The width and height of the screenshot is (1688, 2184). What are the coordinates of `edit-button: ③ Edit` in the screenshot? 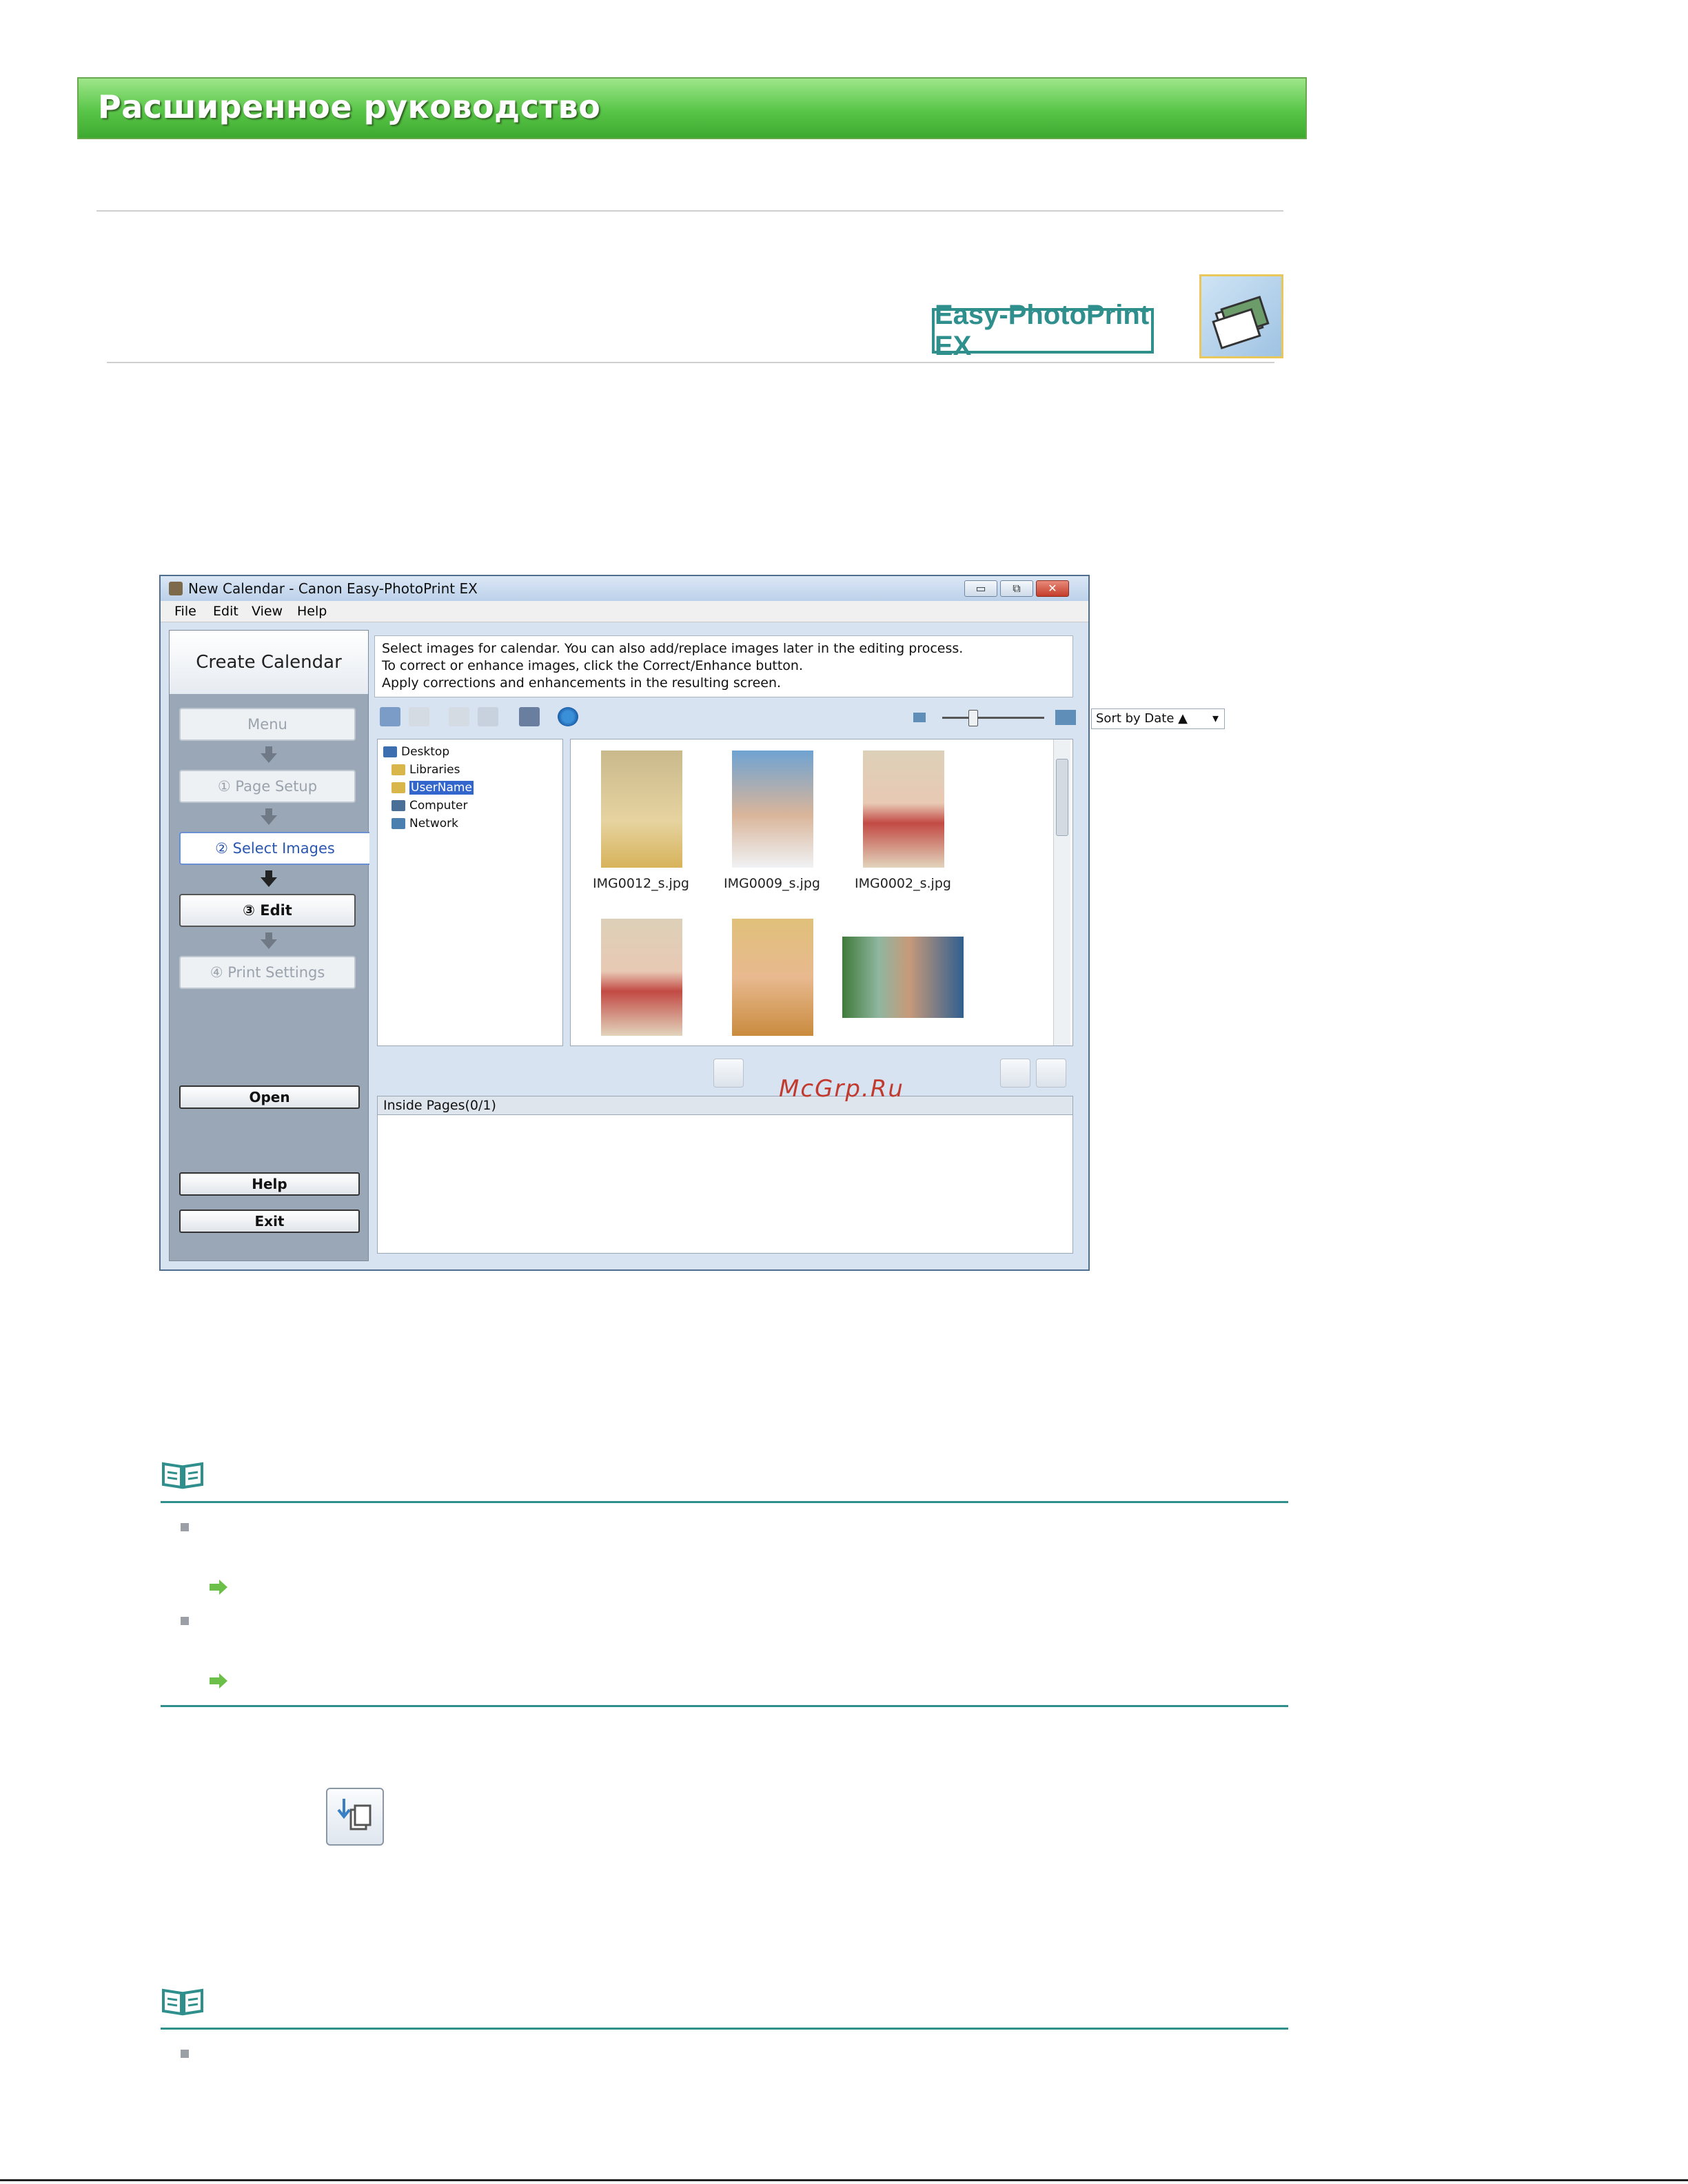 It's located at (267, 910).